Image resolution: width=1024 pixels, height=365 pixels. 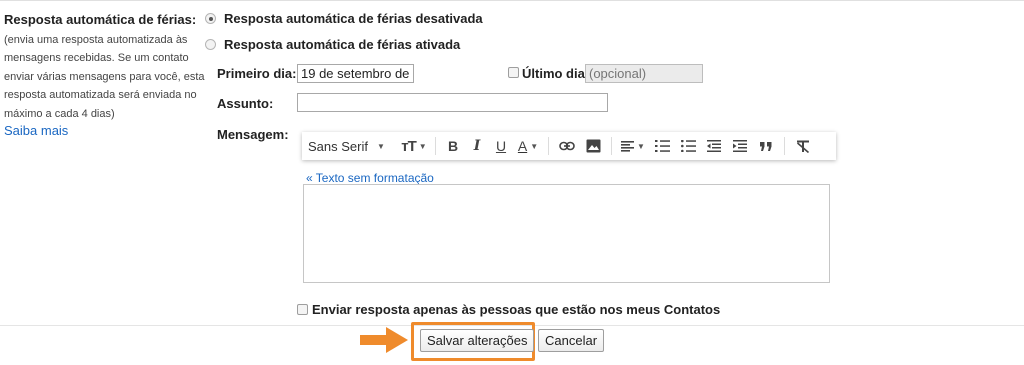 I want to click on link-icon, so click(x=567, y=146).